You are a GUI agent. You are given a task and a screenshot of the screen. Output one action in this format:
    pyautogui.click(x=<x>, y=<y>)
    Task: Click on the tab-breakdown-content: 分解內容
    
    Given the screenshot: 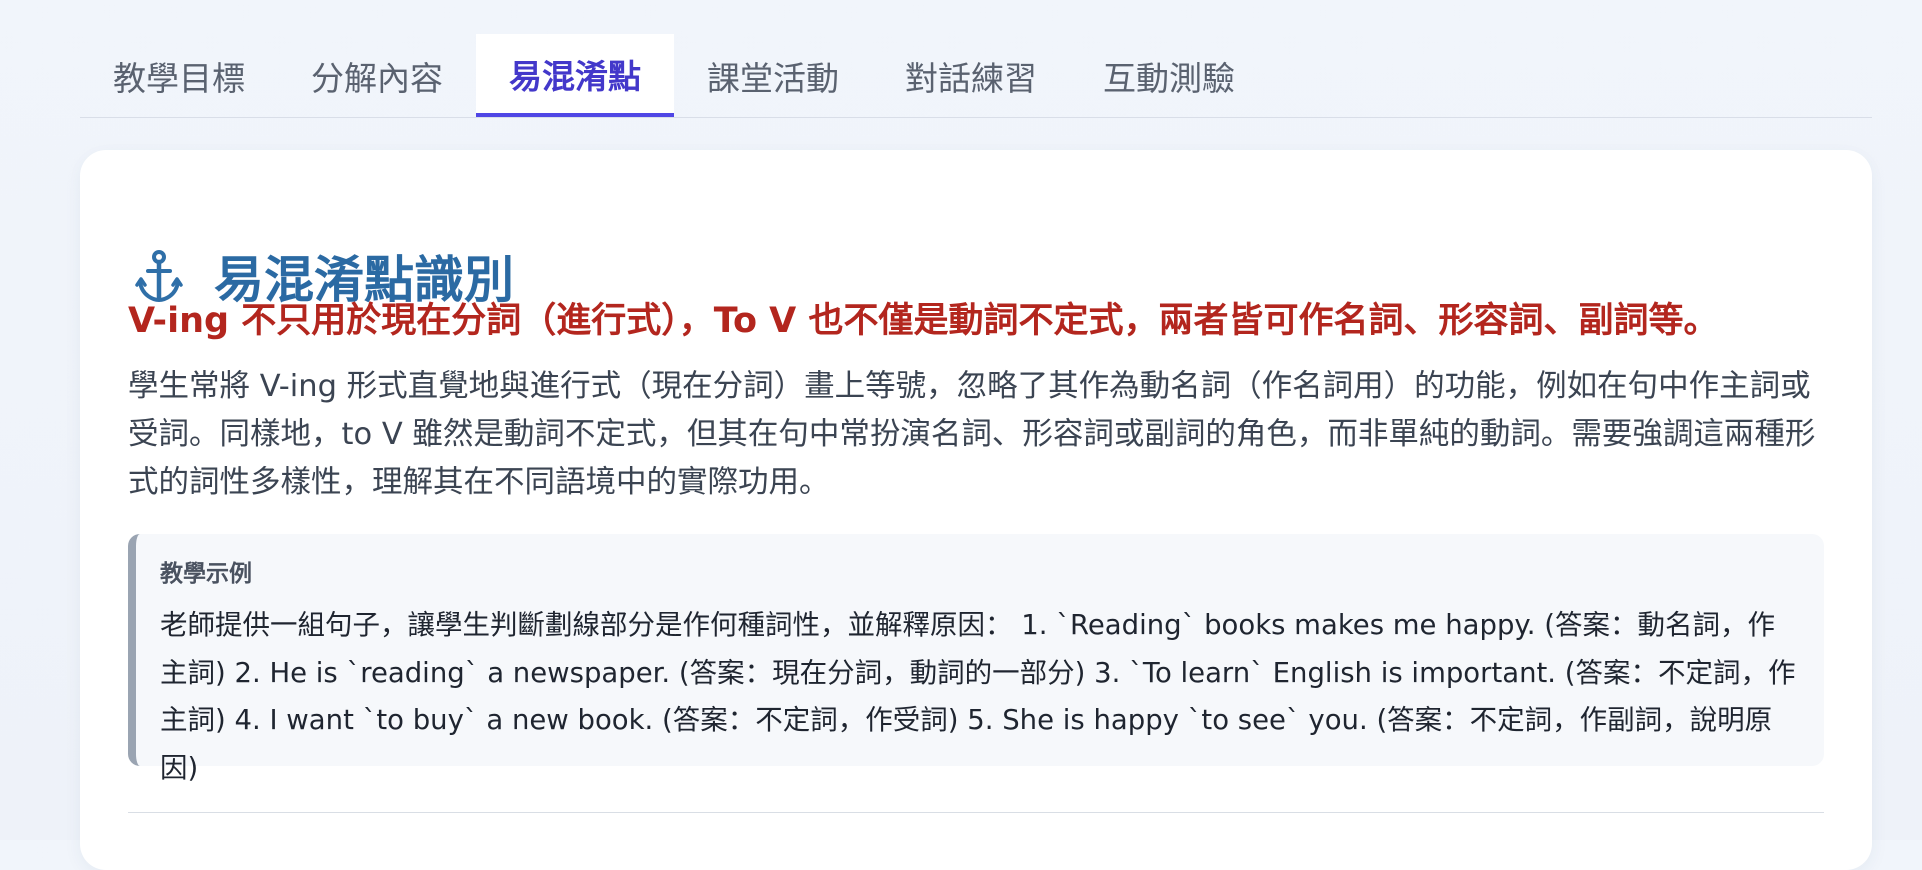 What is the action you would take?
    pyautogui.click(x=377, y=75)
    